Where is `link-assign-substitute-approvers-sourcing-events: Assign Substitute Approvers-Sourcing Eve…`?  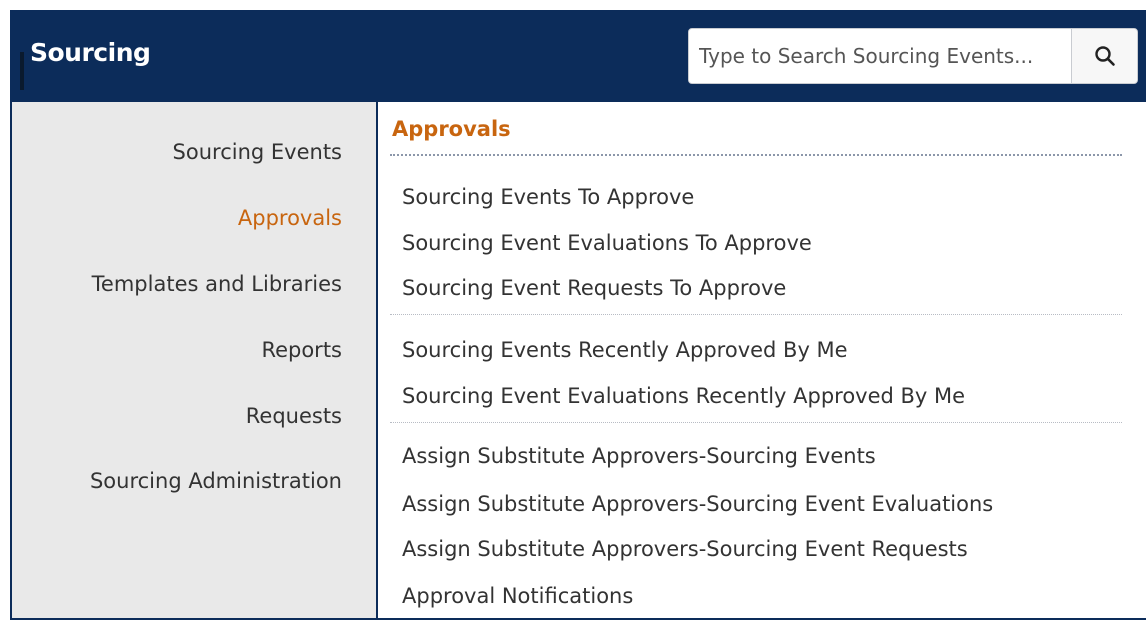
link-assign-substitute-approvers-sourcing-events: Assign Substitute Approvers-Sourcing Eve… is located at coordinates (639, 456).